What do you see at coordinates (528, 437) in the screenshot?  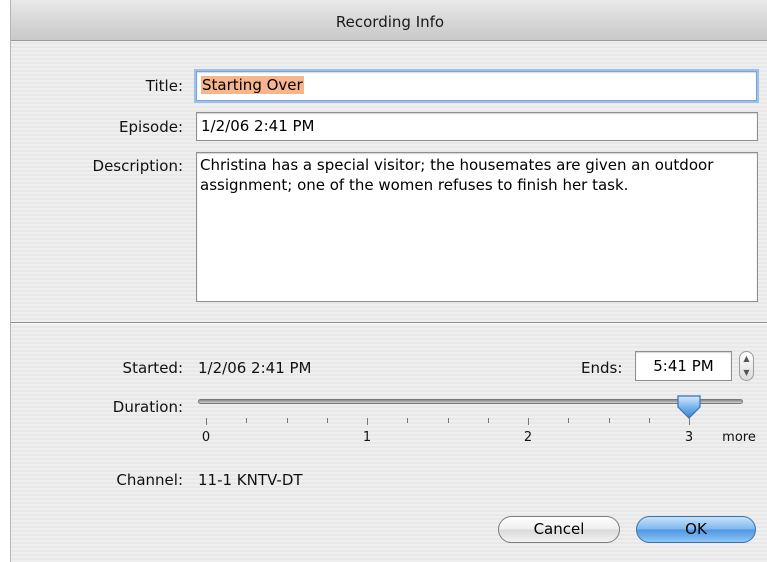 I see `duration-tick-label: 2` at bounding box center [528, 437].